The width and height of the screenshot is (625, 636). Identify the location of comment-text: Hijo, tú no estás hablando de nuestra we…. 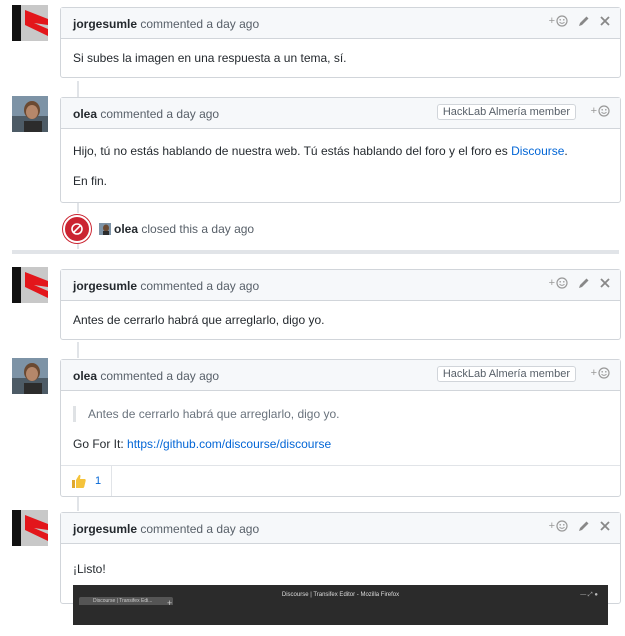
(320, 151).